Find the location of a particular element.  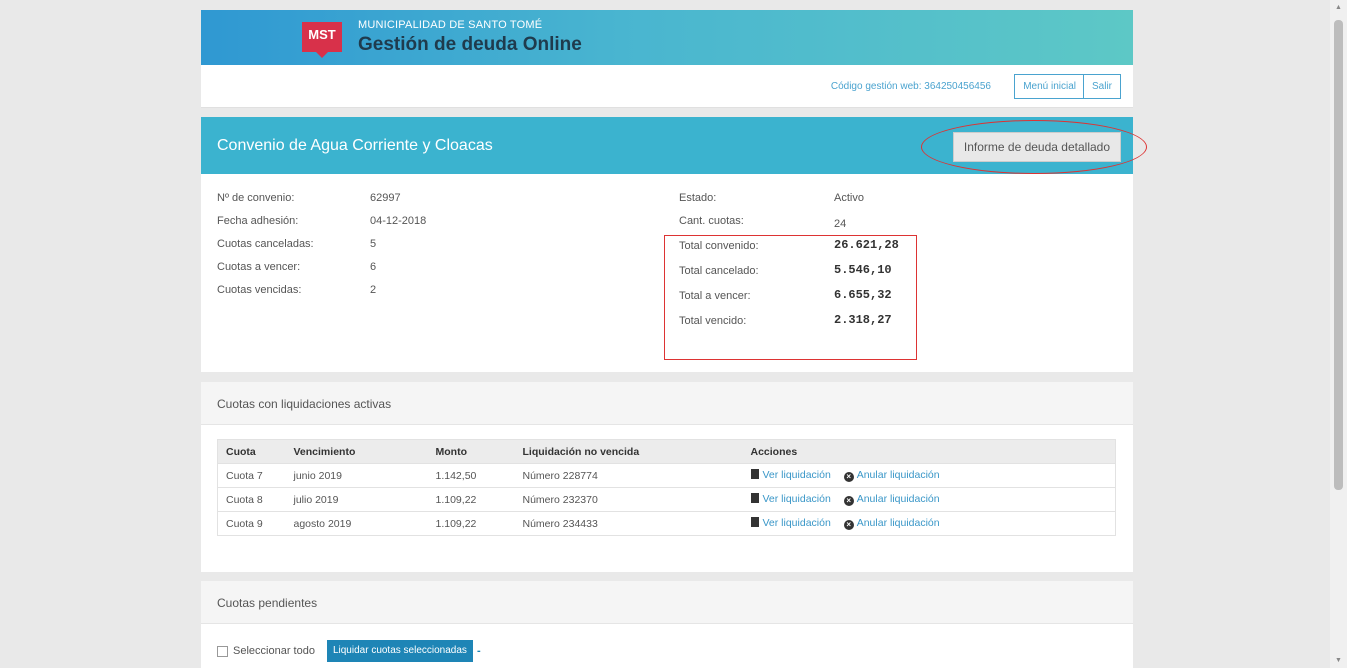

detail-row: Nº de convenio: 62997 is located at coordinates (367, 203).